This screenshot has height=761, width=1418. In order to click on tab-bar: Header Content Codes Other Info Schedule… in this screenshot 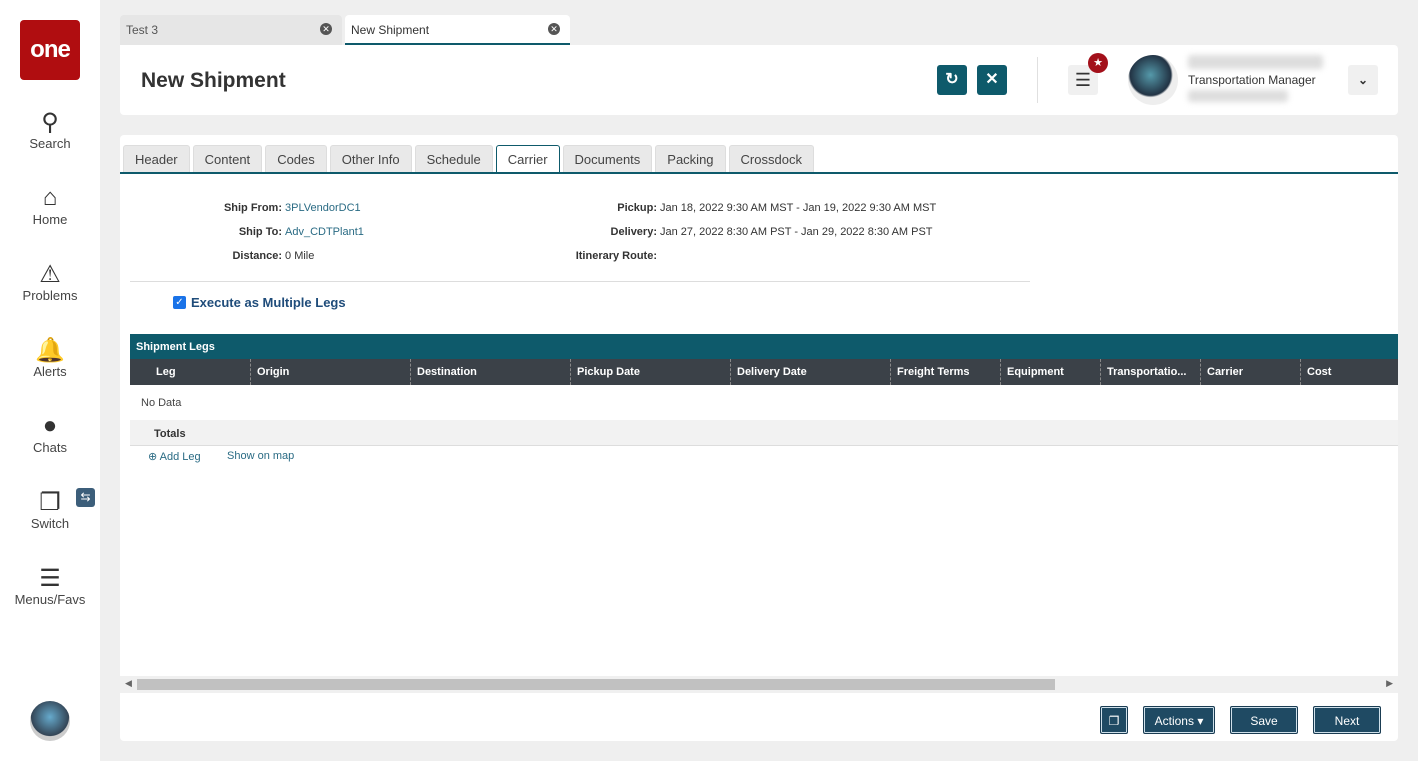, I will do `click(468, 159)`.